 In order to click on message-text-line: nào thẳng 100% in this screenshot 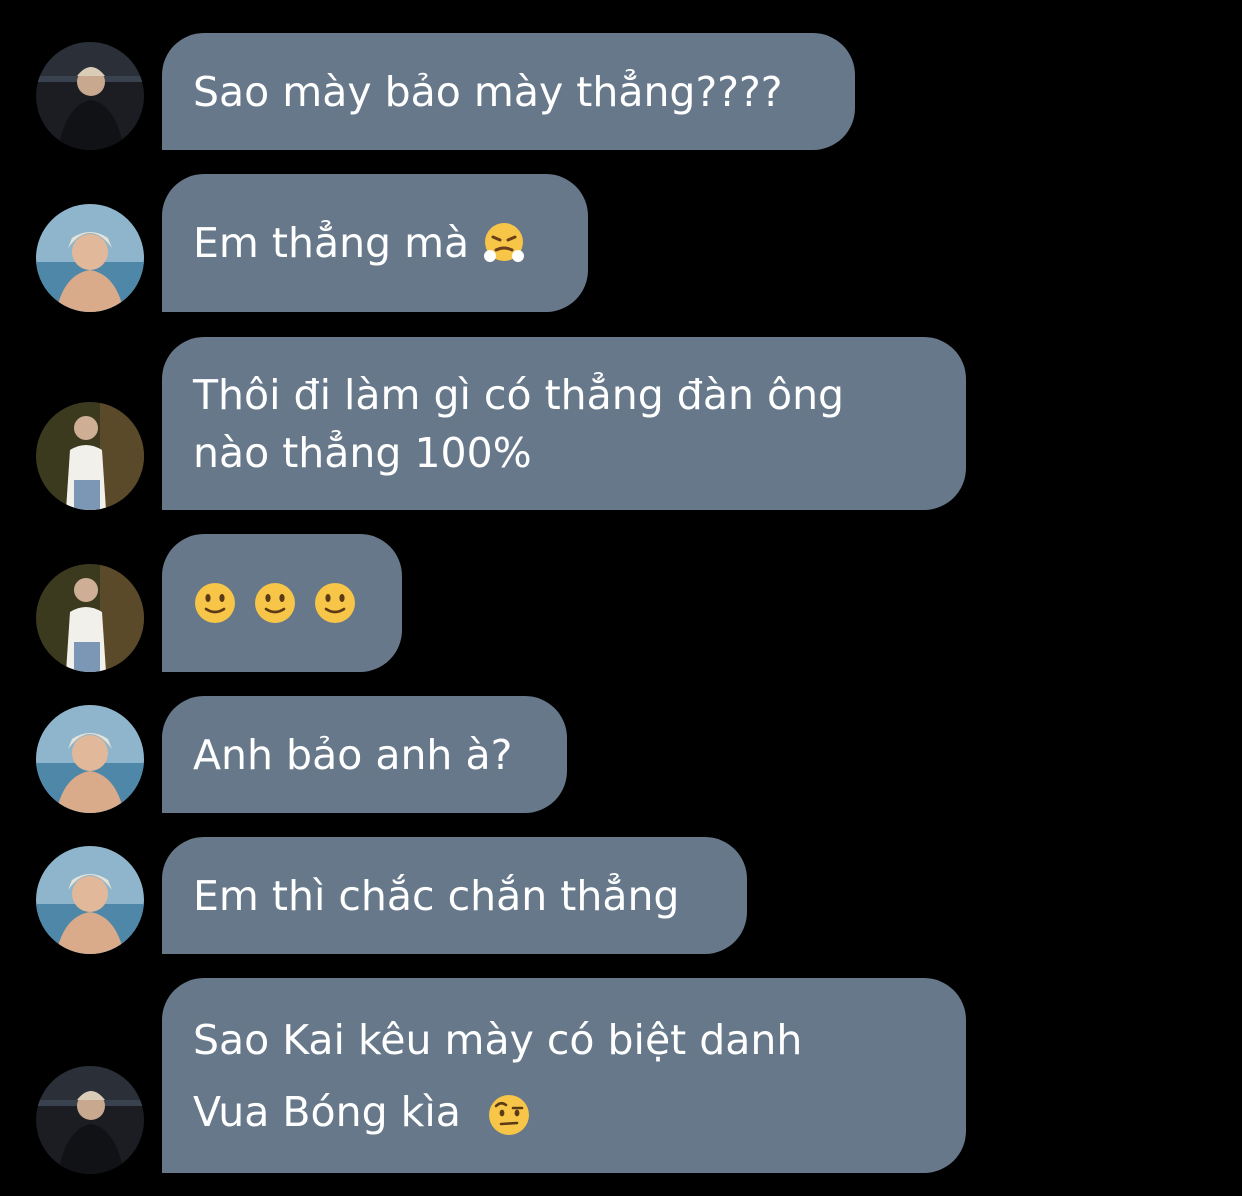, I will do `click(362, 452)`.